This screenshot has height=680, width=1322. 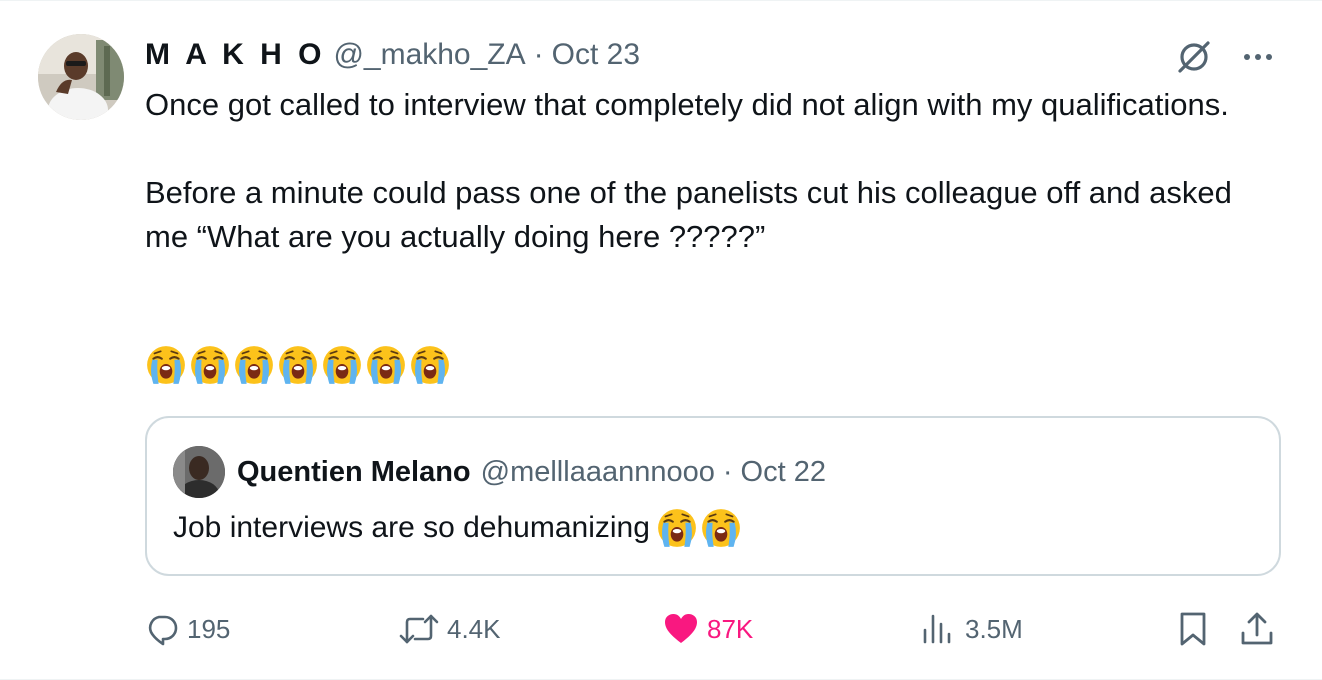 I want to click on quoted-text-line: Job interviews are so dehumanizing, so click(x=457, y=528).